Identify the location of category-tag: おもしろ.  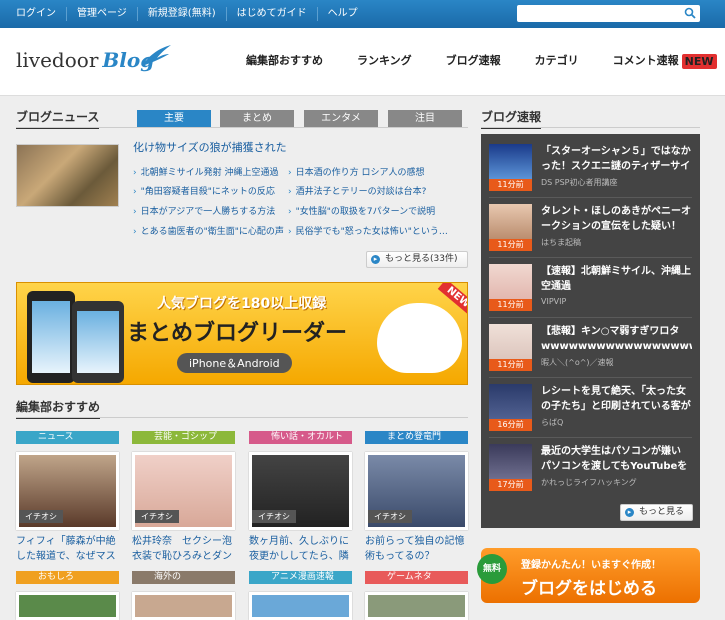
(67, 577).